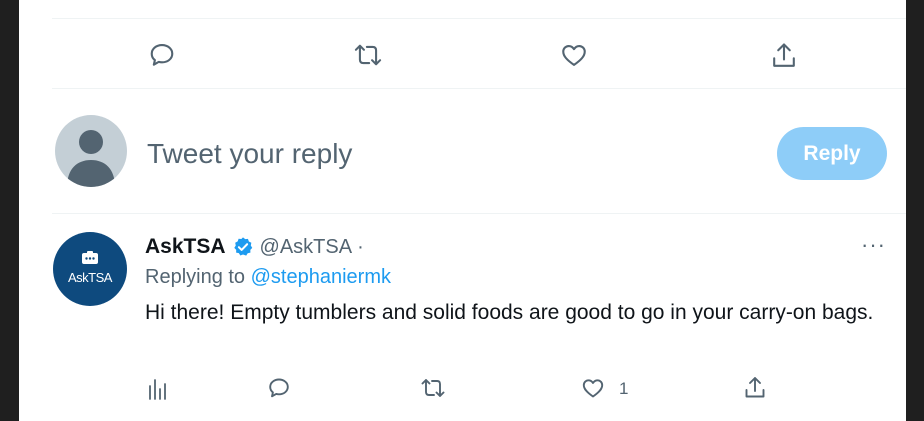 The height and width of the screenshot is (421, 924). Describe the element at coordinates (9, 210) in the screenshot. I see `device-bezel-left` at that location.